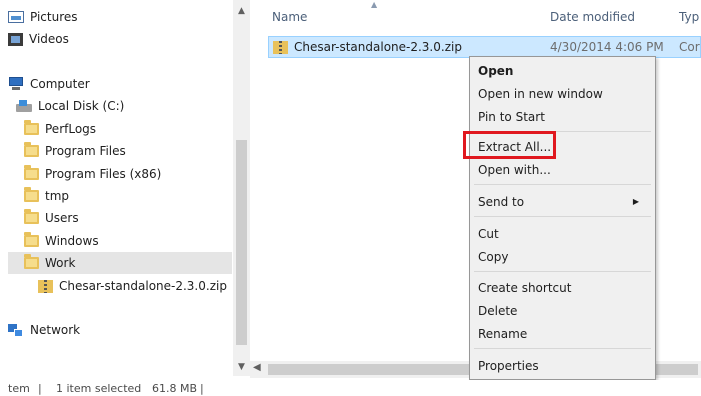  Describe the element at coordinates (511, 117) in the screenshot. I see `menu-item-pin-to-start: Pin to Start` at that location.